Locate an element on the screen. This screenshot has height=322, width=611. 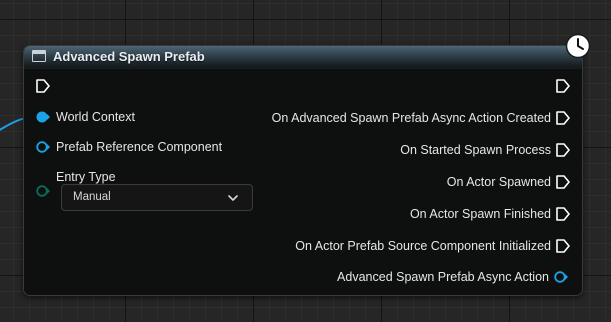
return-value-pin-icon is located at coordinates (561, 277).